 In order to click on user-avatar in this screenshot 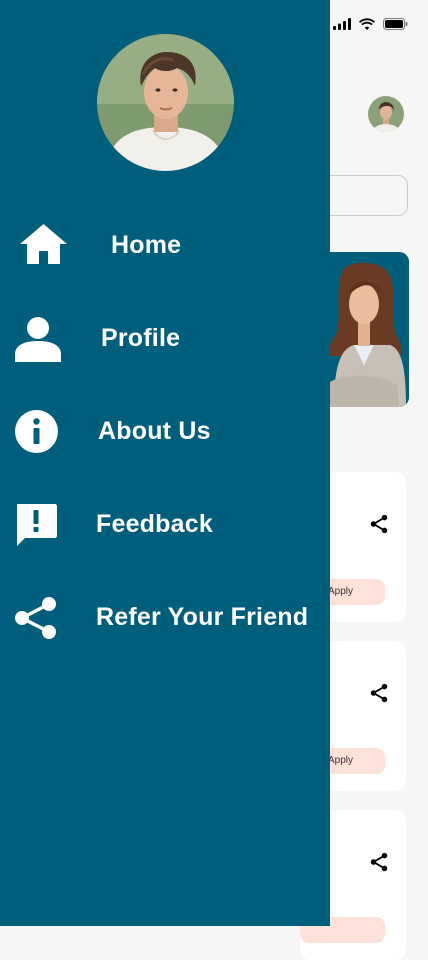, I will do `click(165, 102)`.